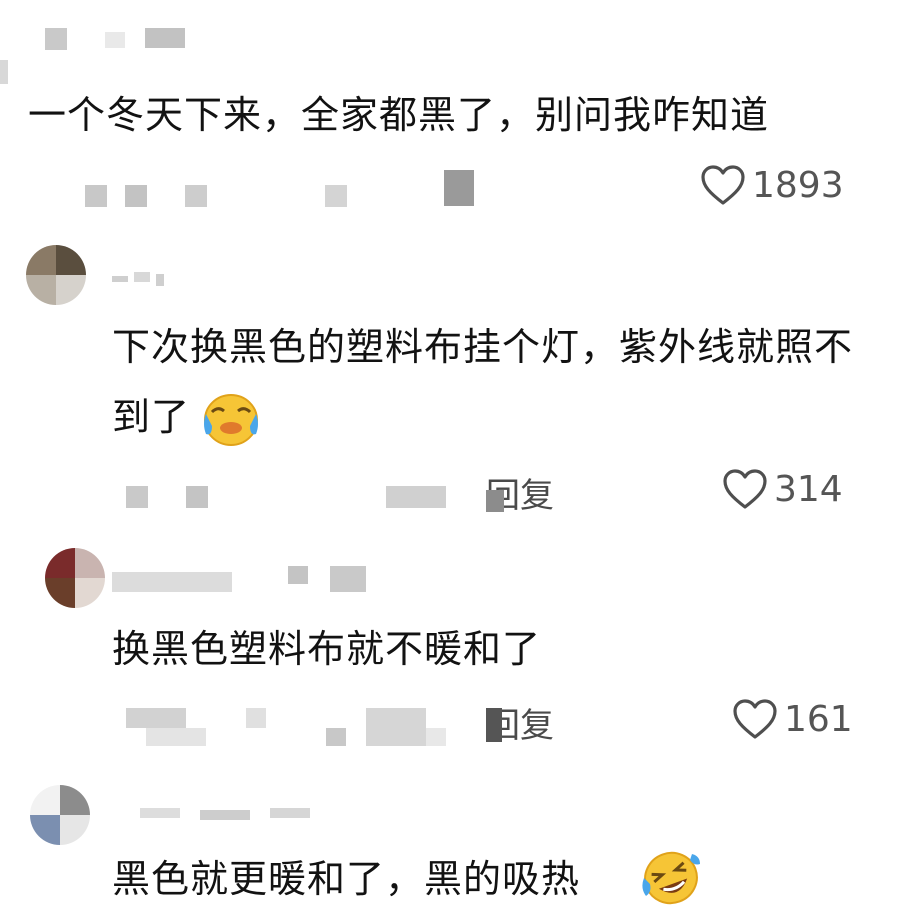  What do you see at coordinates (4, 72) in the screenshot?
I see `avatar-edge` at bounding box center [4, 72].